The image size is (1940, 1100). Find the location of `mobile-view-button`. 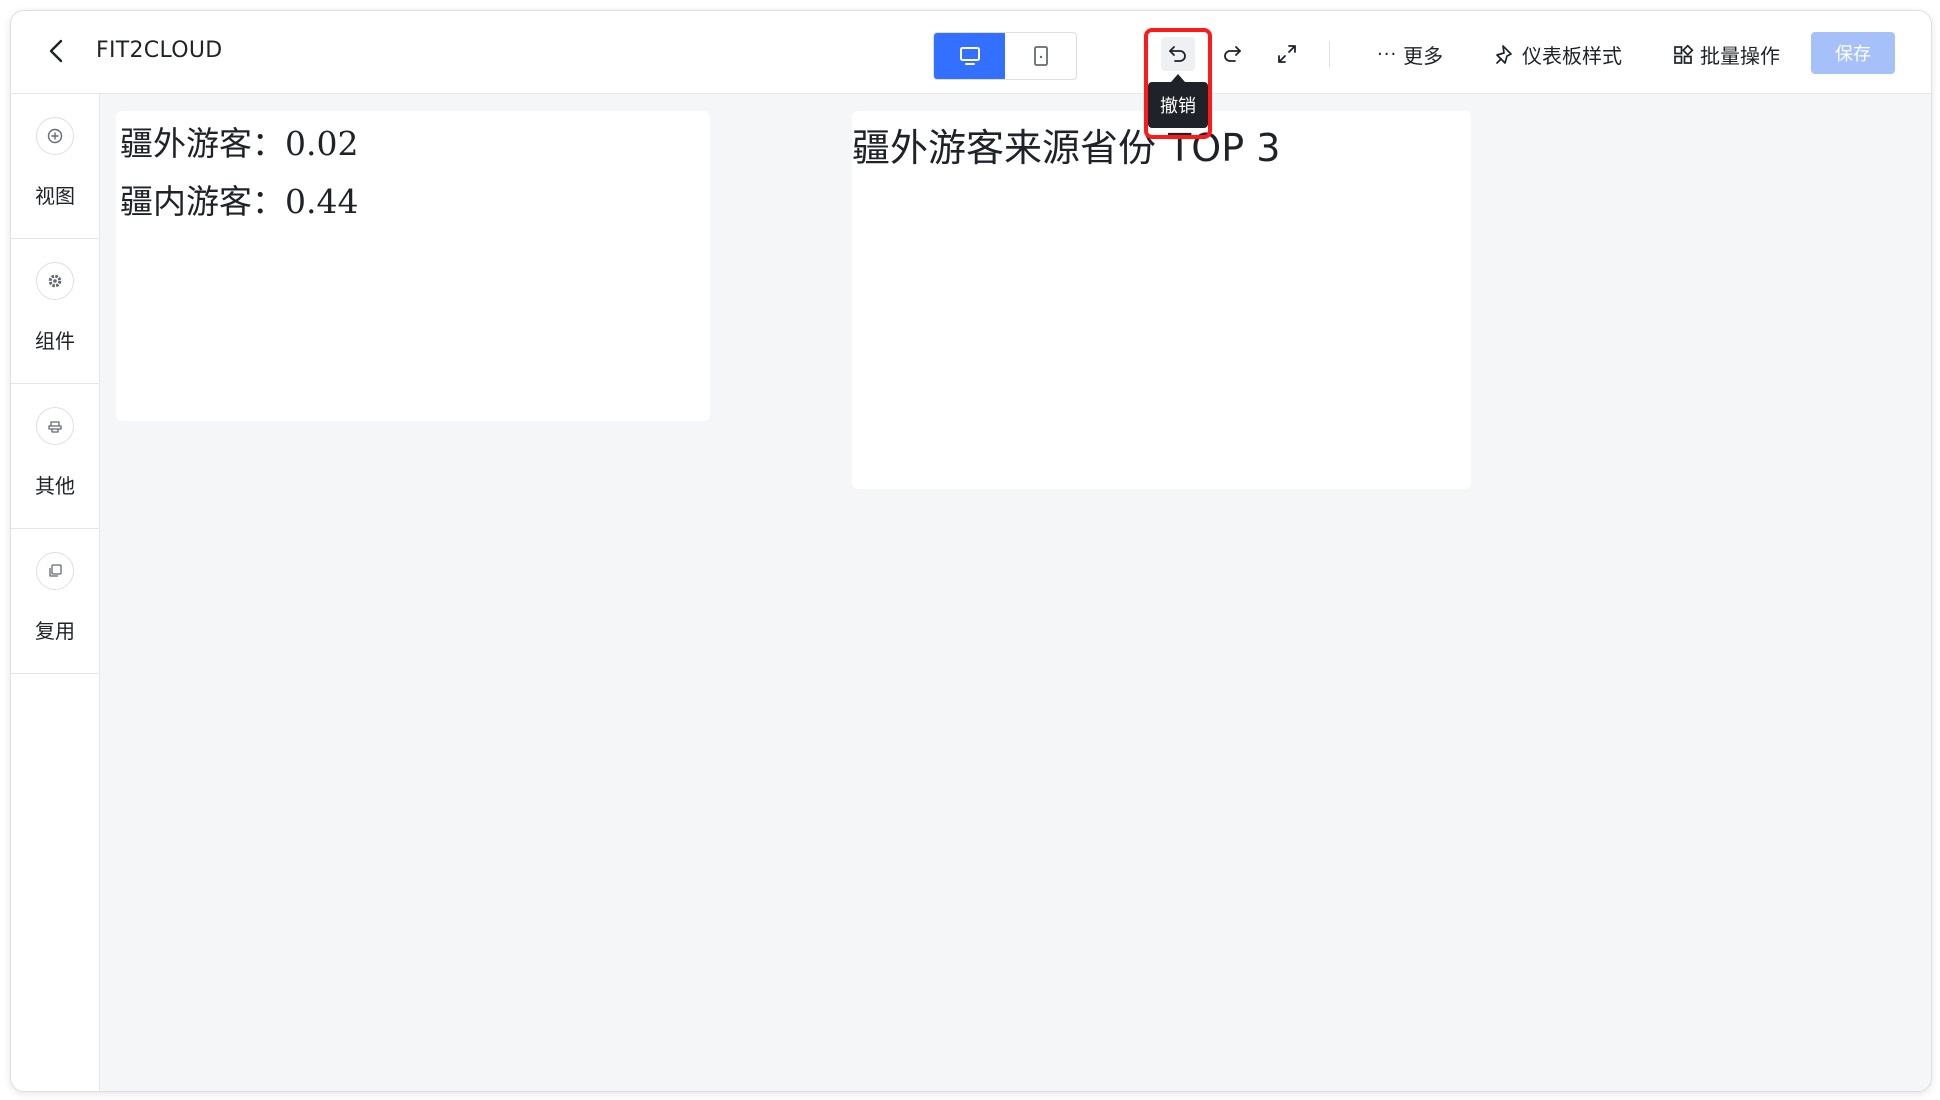

mobile-view-button is located at coordinates (1040, 56).